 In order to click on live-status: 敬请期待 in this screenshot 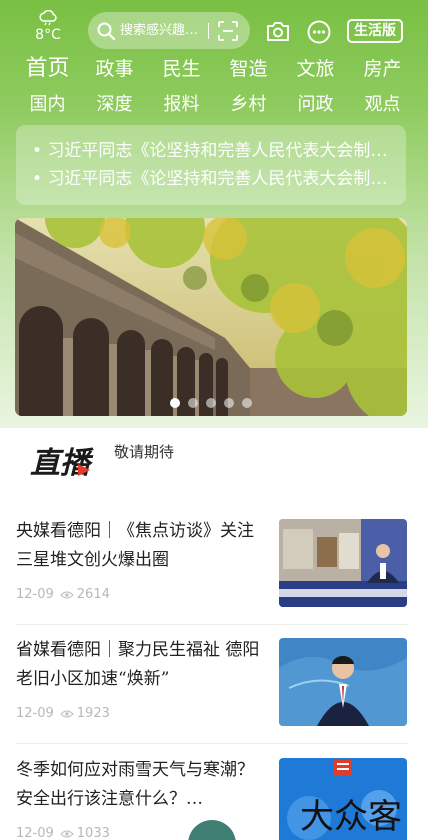, I will do `click(144, 452)`.